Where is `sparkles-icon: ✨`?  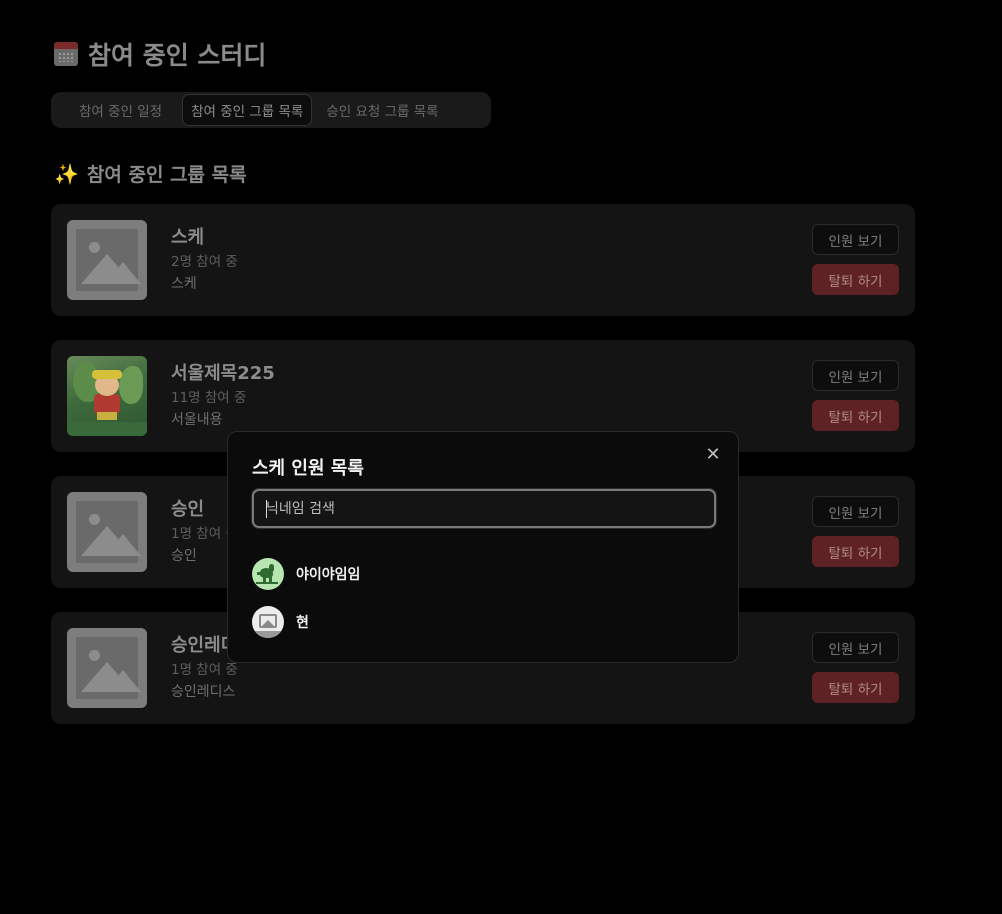 sparkles-icon: ✨ is located at coordinates (66, 173).